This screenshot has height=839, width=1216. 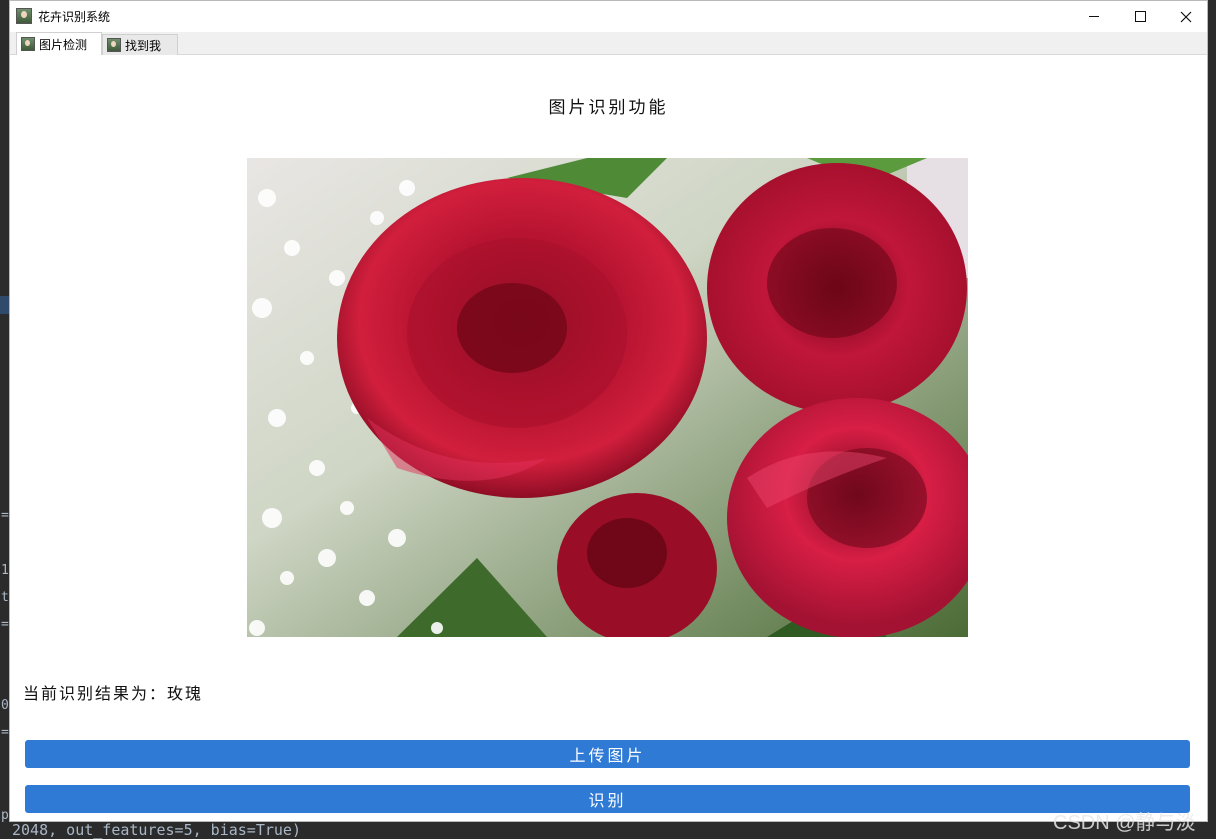 I want to click on background-char: 0, so click(x=5, y=705).